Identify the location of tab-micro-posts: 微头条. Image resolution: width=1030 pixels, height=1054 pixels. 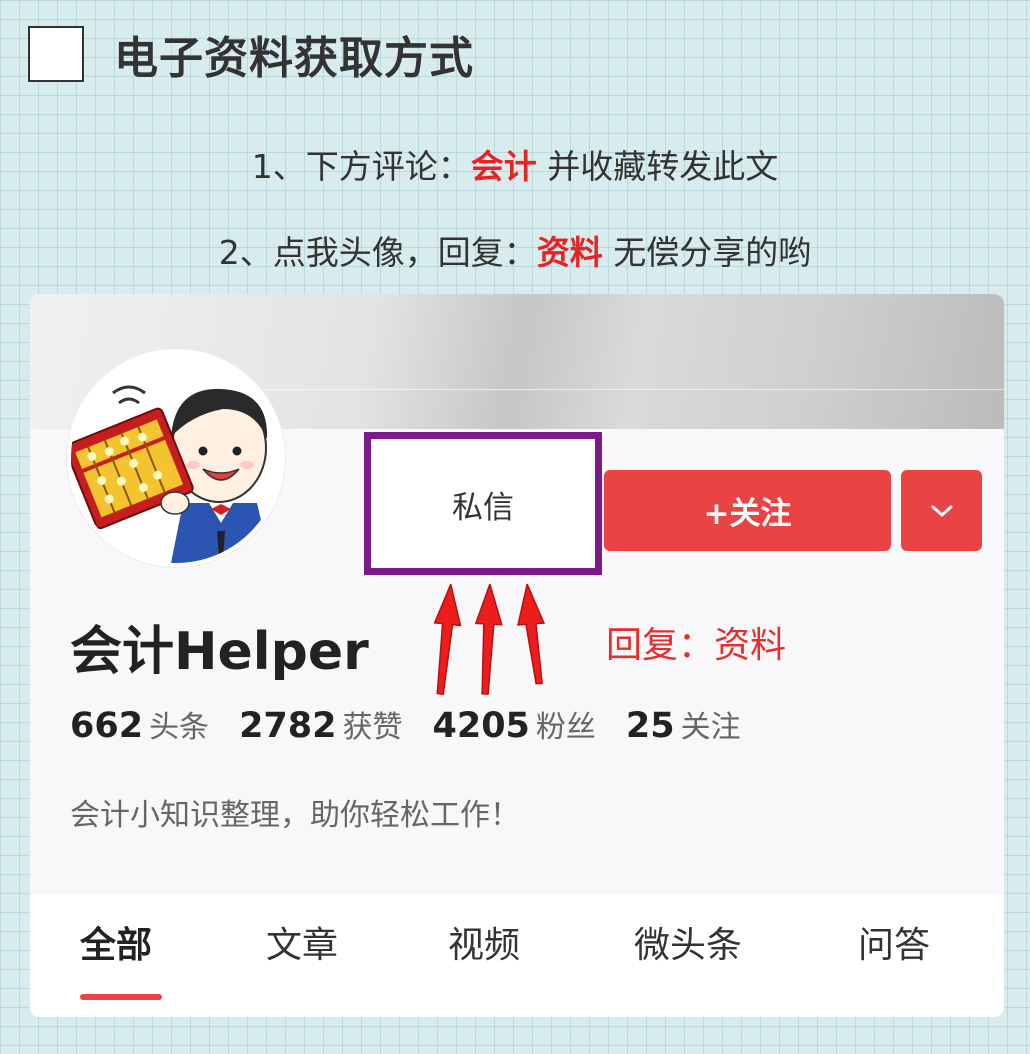
(688, 942).